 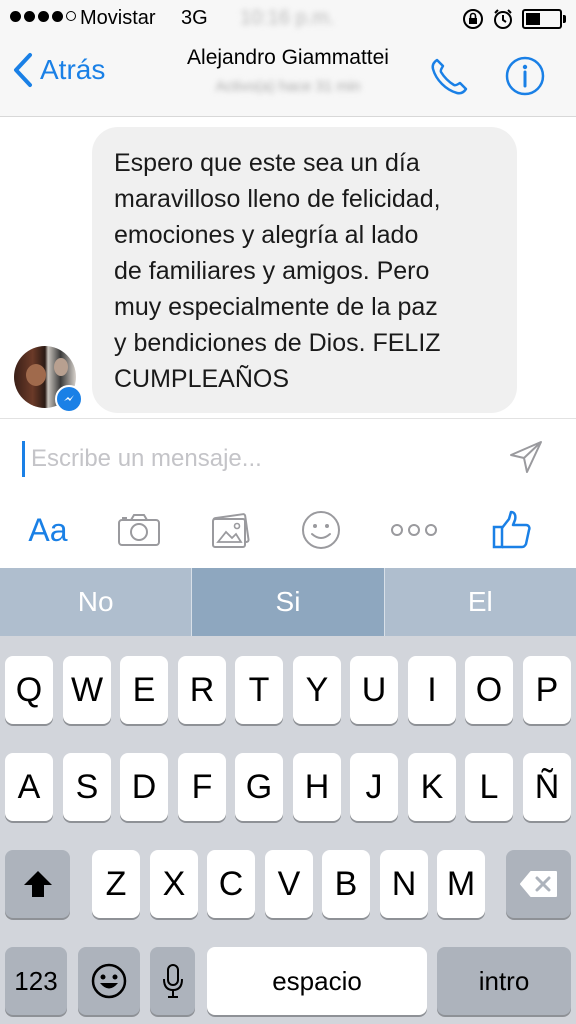 I want to click on clock: 10:16 p.m., so click(x=287, y=18).